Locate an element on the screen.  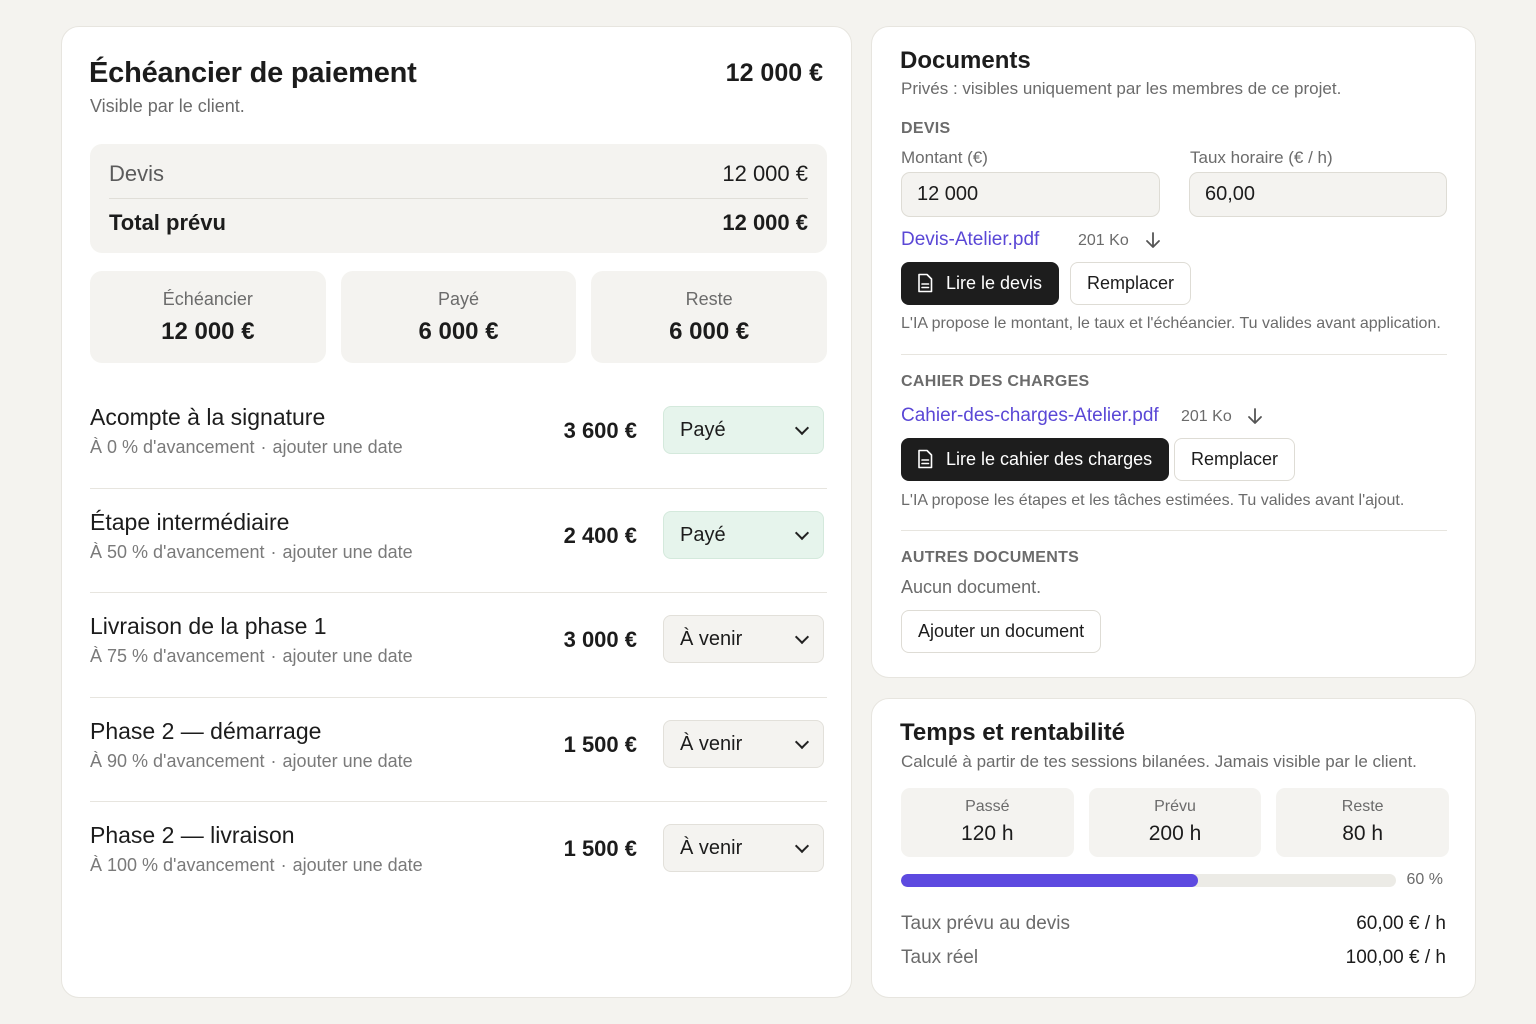
progress-fill is located at coordinates (1049, 880).